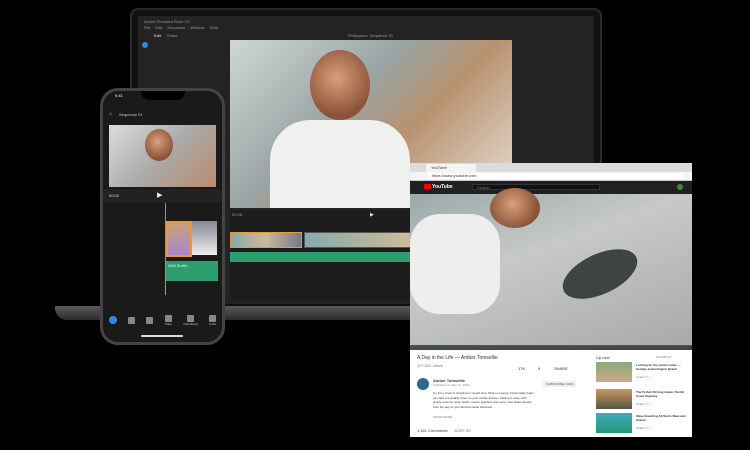 This screenshot has width=750, height=450. Describe the element at coordinates (551, 269) in the screenshot. I see `video-player` at that location.